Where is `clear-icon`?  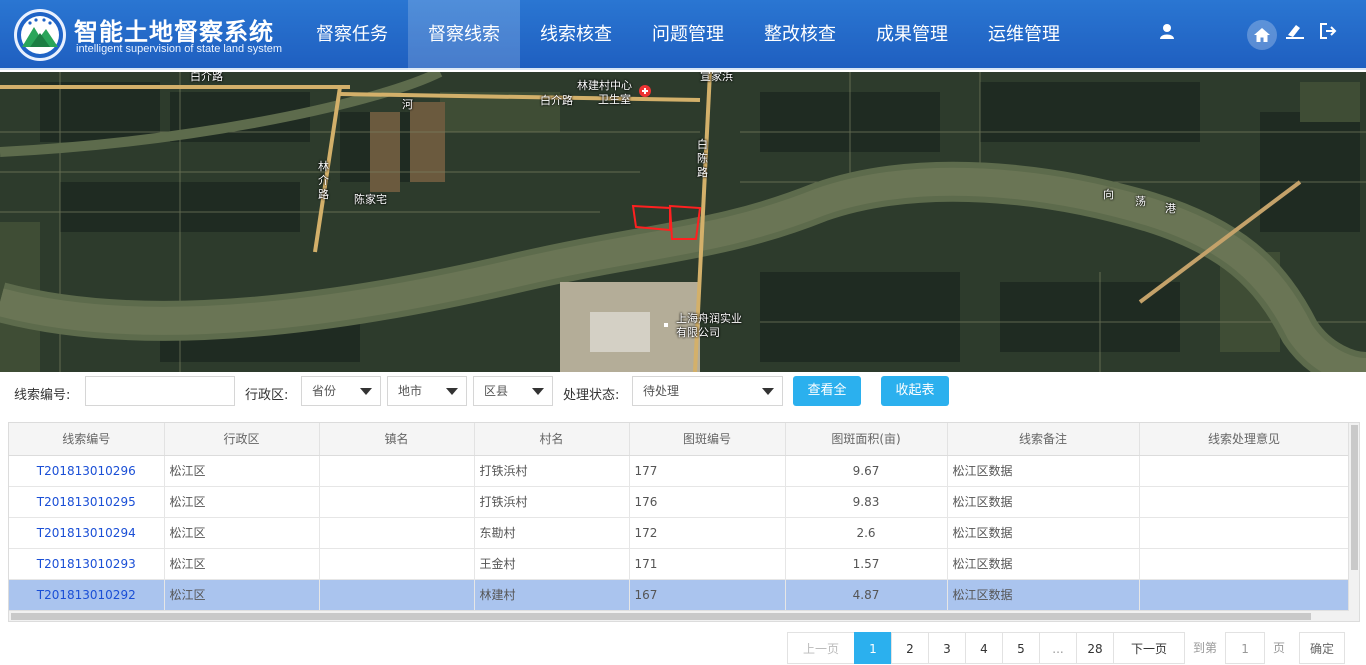 clear-icon is located at coordinates (1295, 35).